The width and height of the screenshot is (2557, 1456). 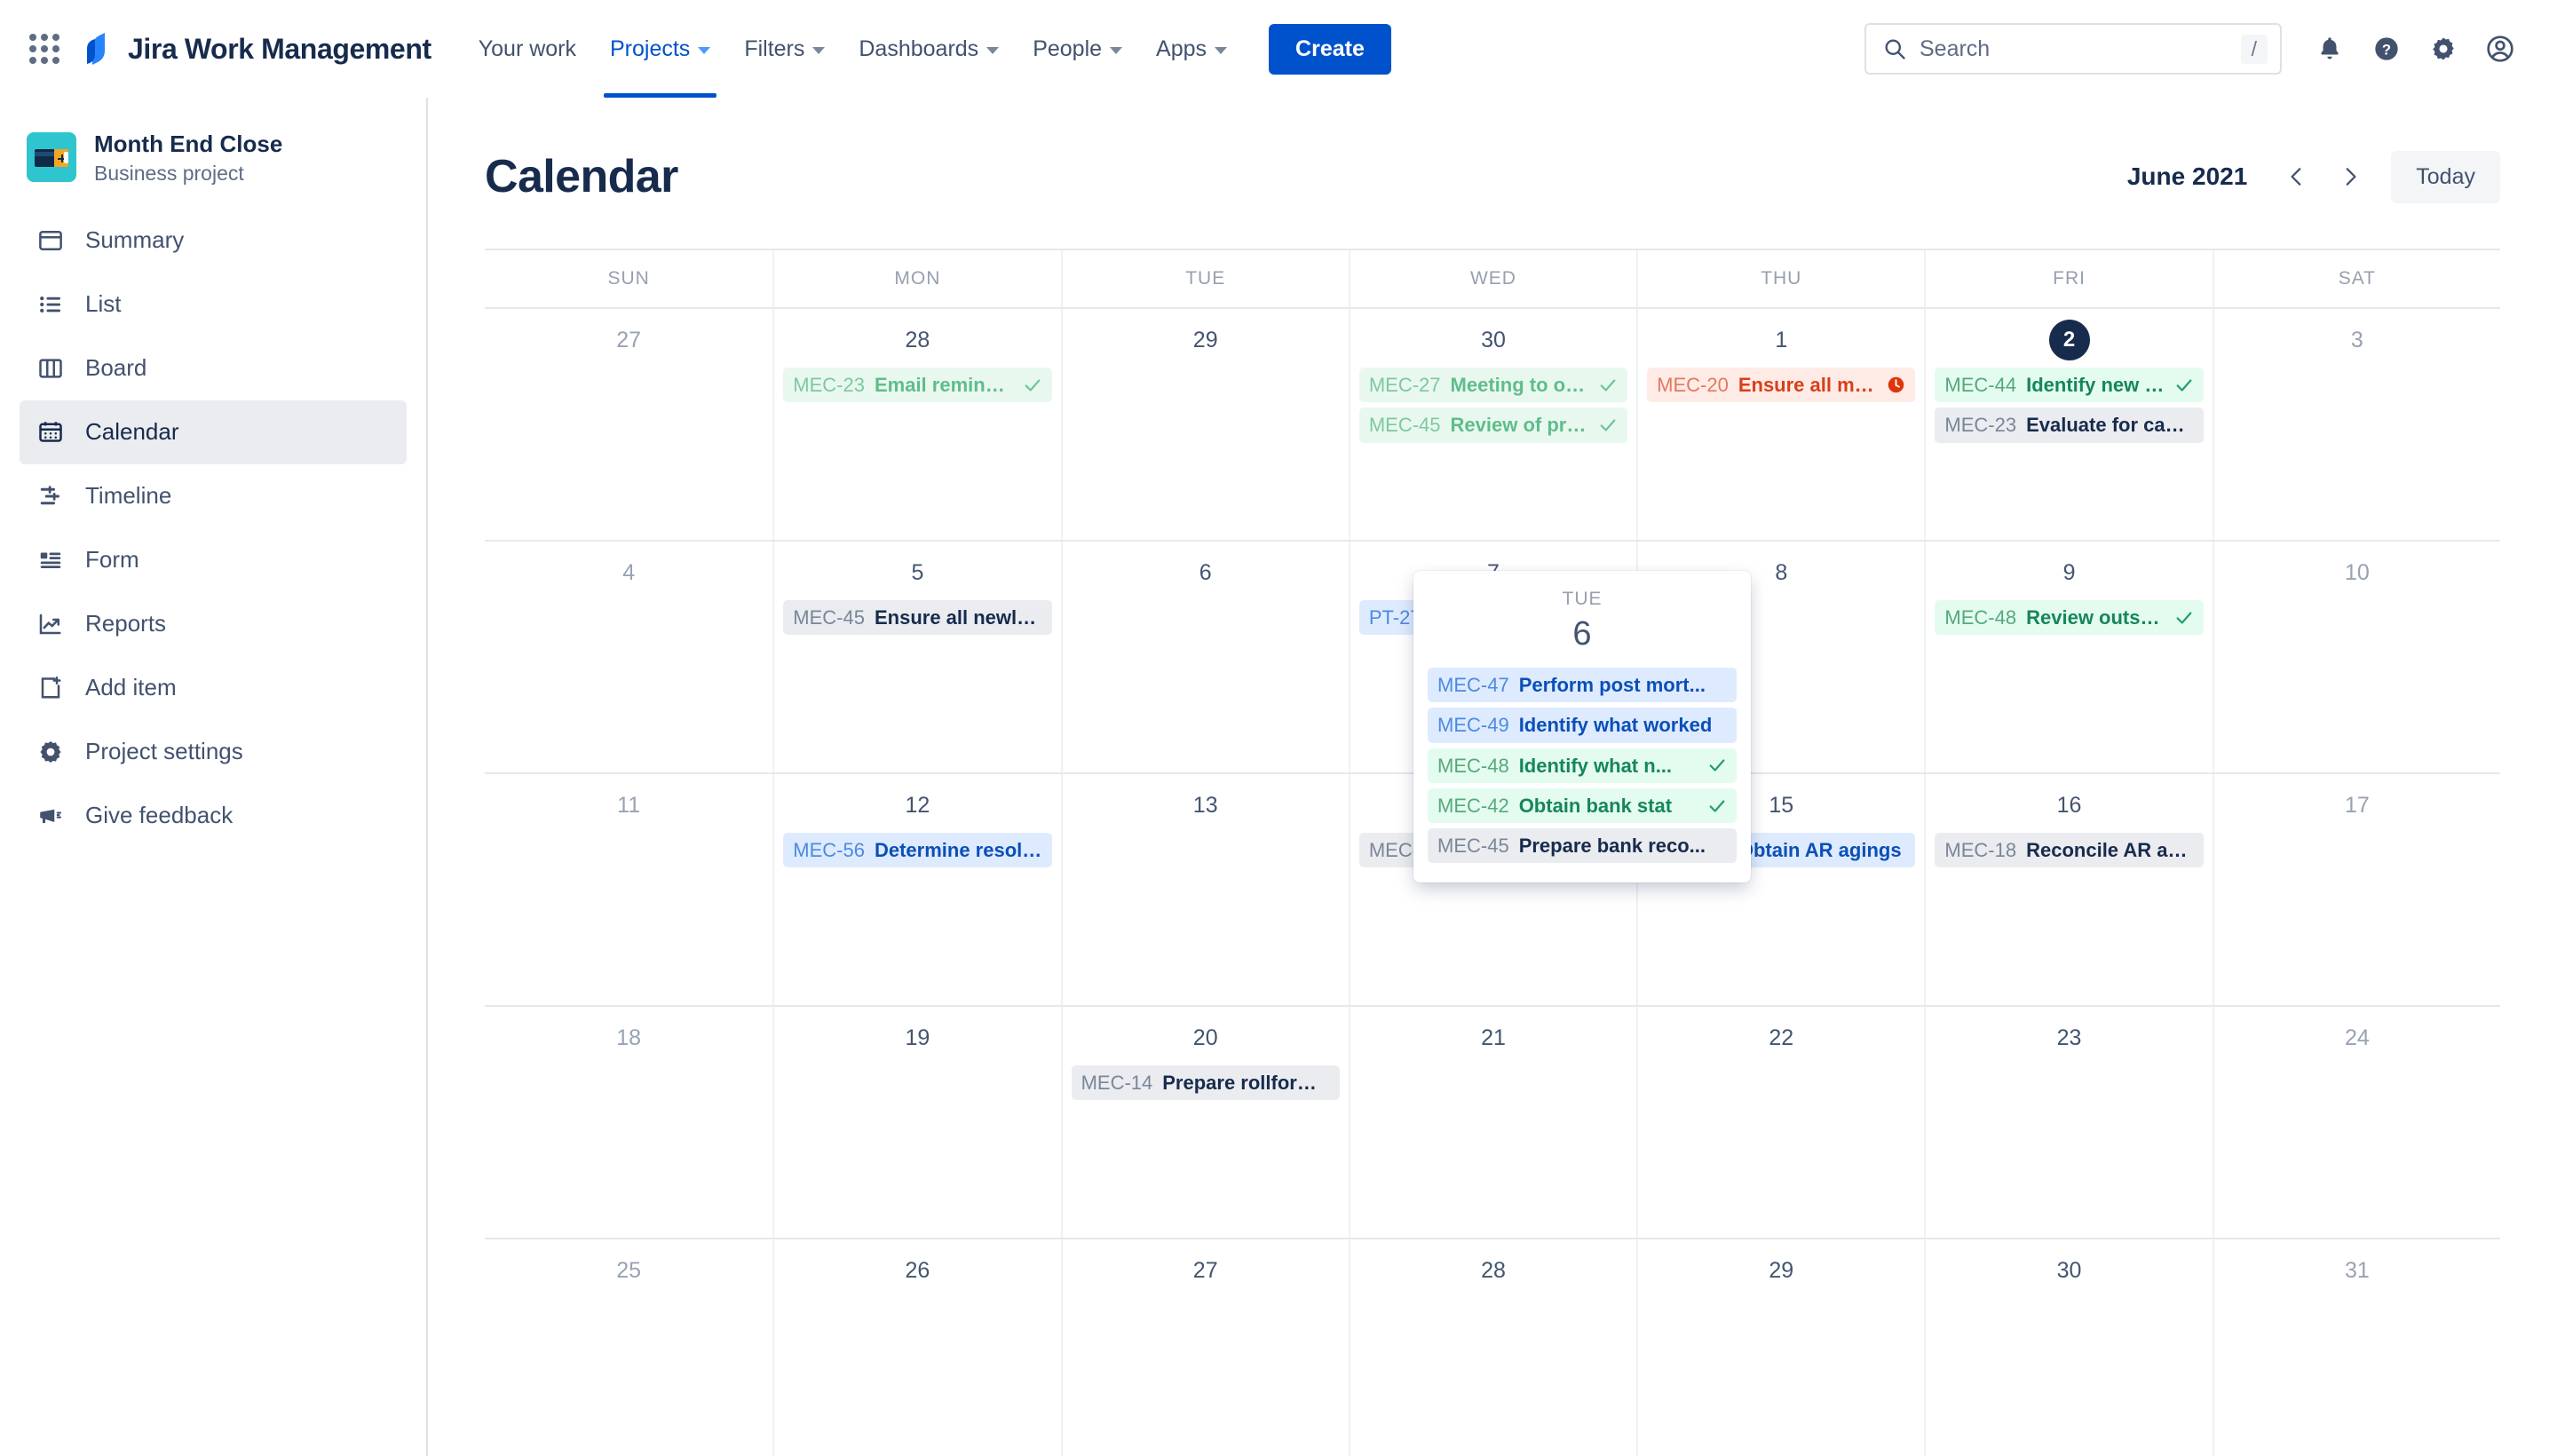 What do you see at coordinates (660, 49) in the screenshot?
I see `nav-projects: Projects` at bounding box center [660, 49].